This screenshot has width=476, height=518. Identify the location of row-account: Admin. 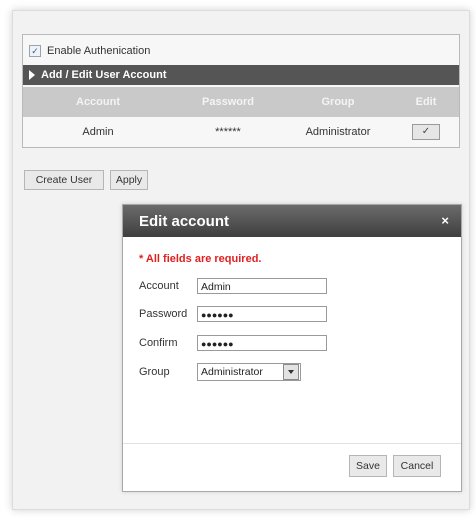
(98, 132).